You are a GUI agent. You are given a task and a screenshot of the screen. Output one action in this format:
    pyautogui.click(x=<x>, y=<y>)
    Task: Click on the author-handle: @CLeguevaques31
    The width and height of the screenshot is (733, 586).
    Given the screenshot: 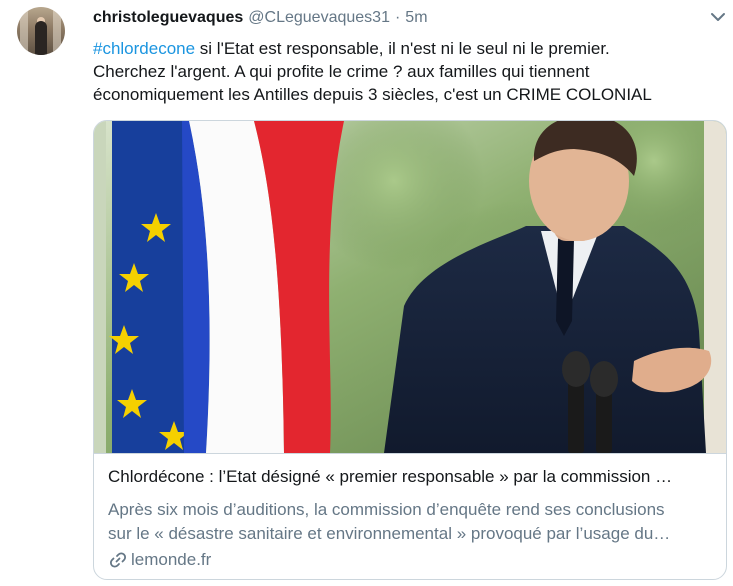 What is the action you would take?
    pyautogui.click(x=319, y=18)
    